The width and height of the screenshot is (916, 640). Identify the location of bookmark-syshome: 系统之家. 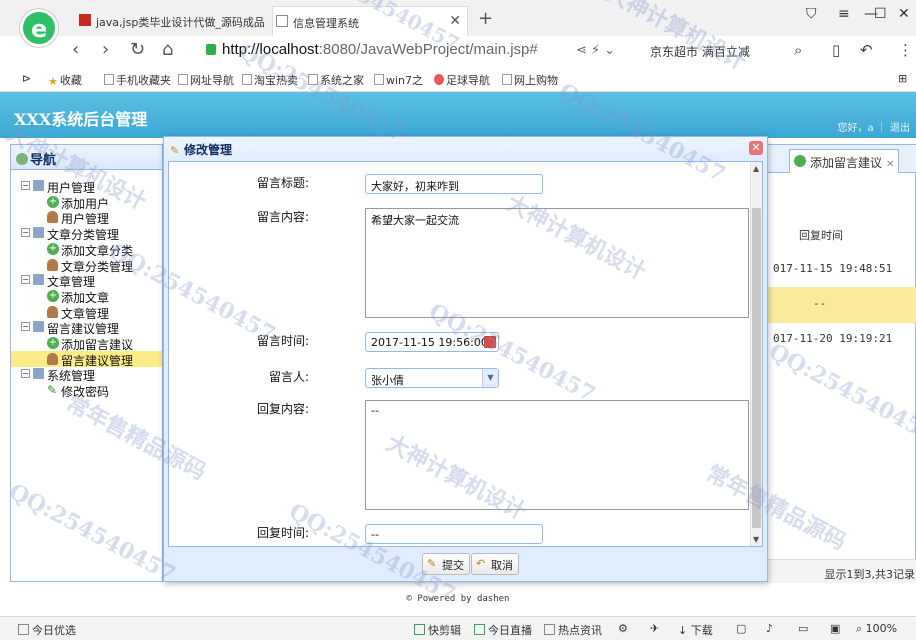
(336, 80).